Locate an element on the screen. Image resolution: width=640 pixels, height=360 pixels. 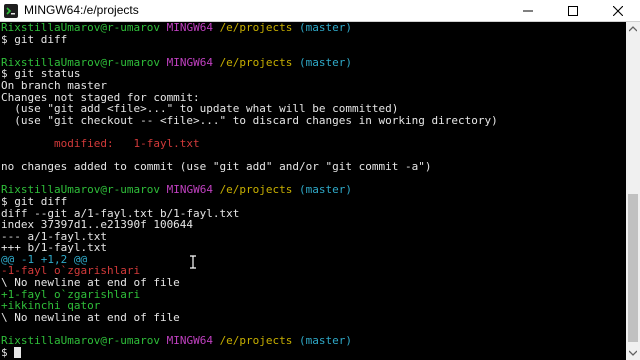
close-button is located at coordinates (617, 11).